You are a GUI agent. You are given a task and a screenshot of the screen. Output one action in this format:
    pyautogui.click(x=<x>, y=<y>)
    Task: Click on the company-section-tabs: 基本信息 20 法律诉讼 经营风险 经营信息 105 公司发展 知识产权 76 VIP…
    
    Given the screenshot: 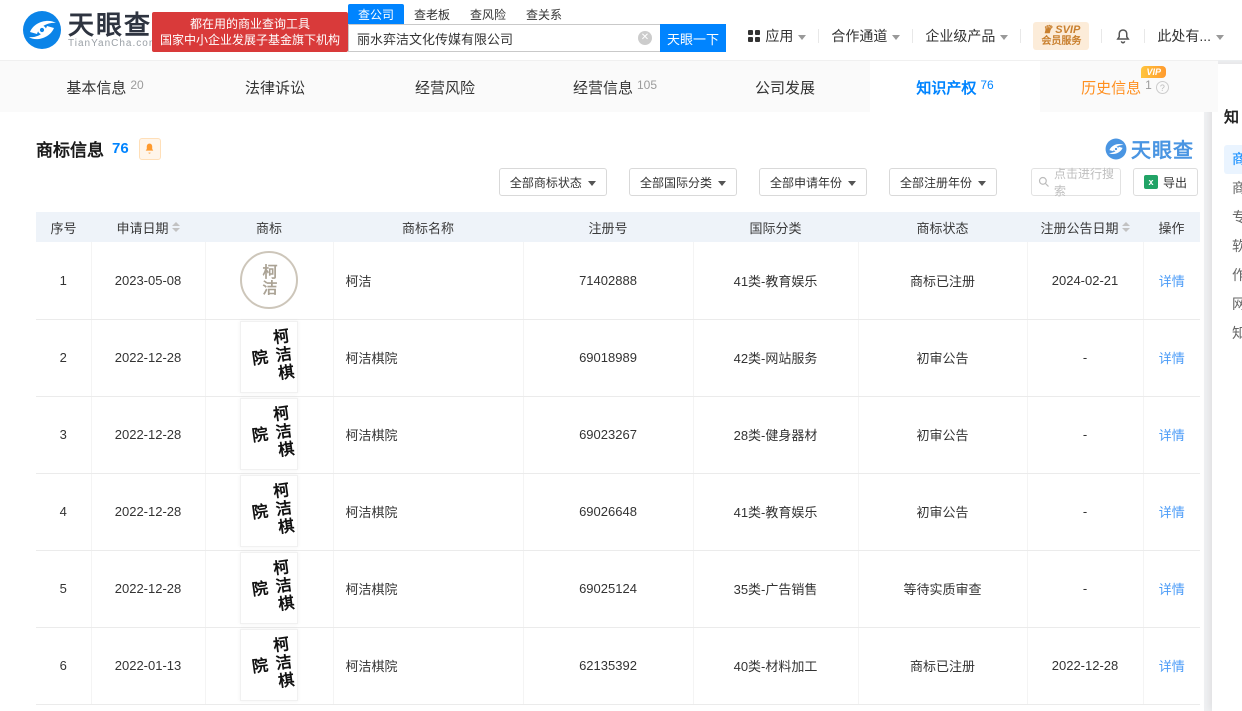 What is the action you would take?
    pyautogui.click(x=609, y=86)
    